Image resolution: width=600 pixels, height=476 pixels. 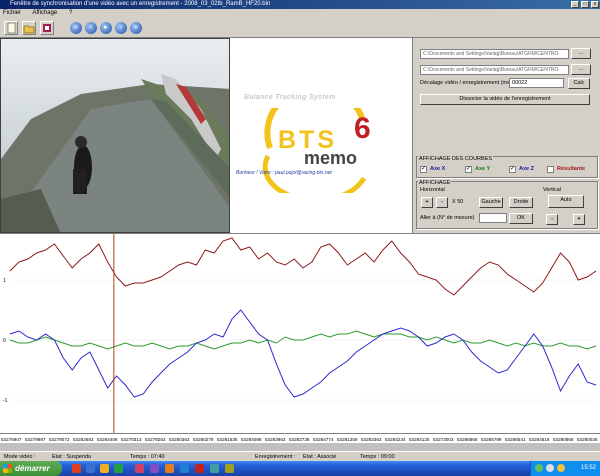 What do you see at coordinates (11, 439) in the screenshot?
I see `x-tick-label: 53276907` at bounding box center [11, 439].